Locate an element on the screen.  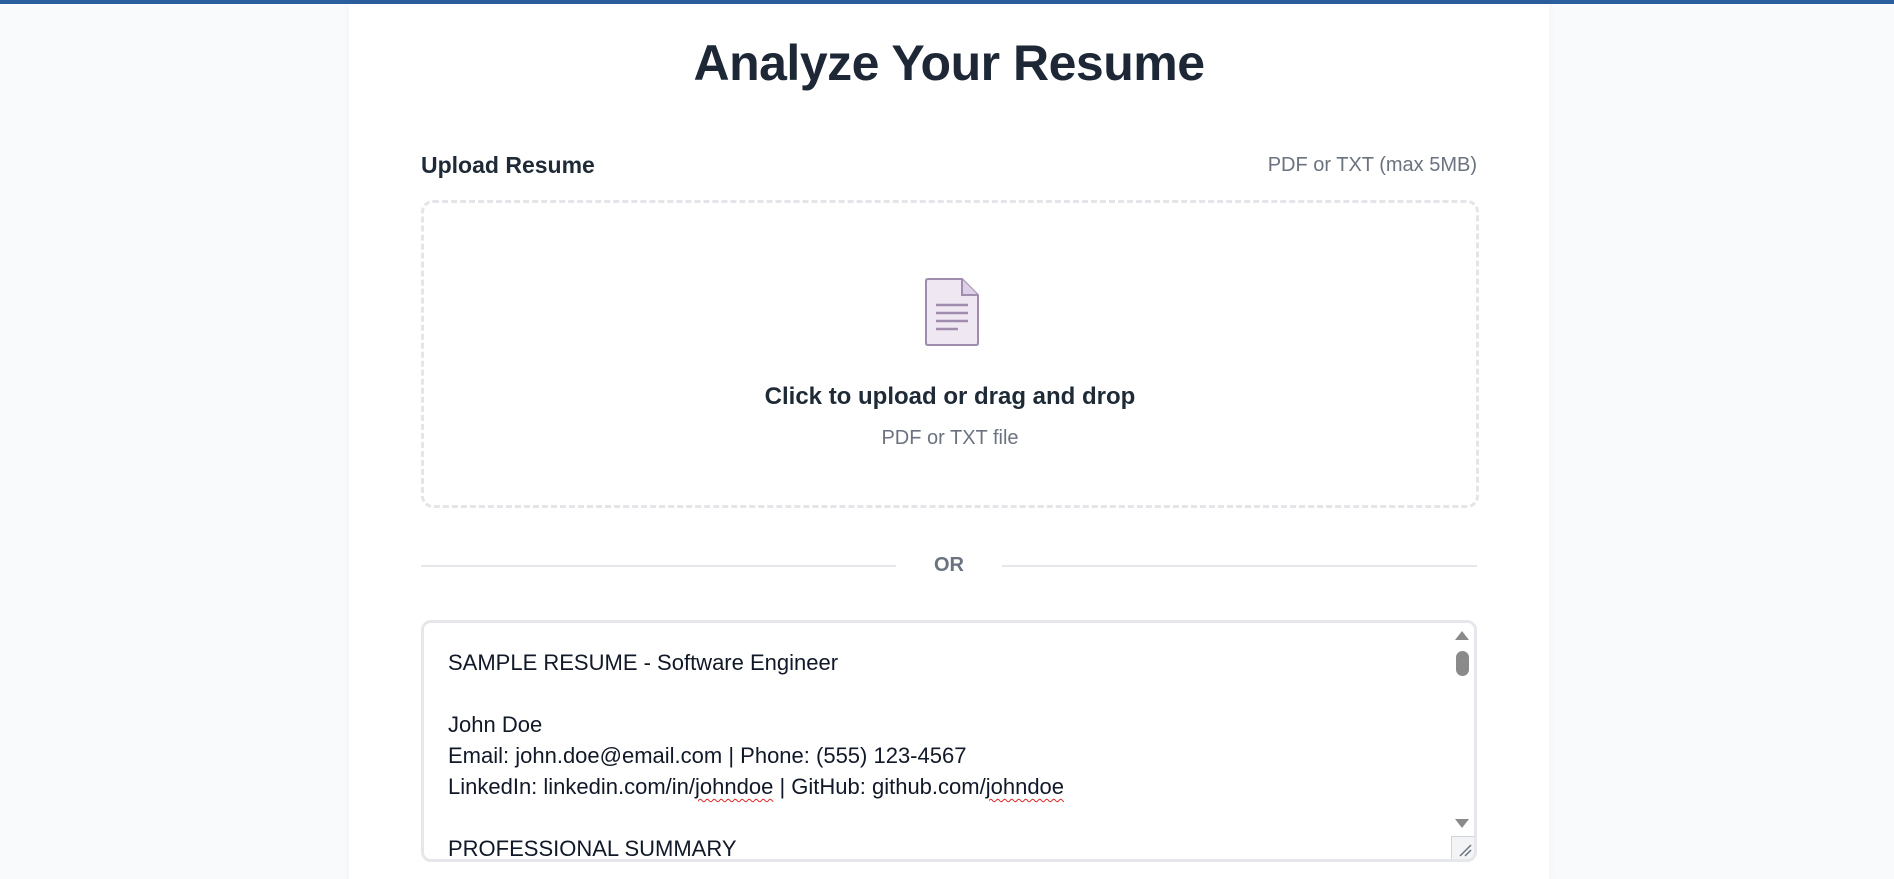
textarea-scrollbar is located at coordinates (1463, 741).